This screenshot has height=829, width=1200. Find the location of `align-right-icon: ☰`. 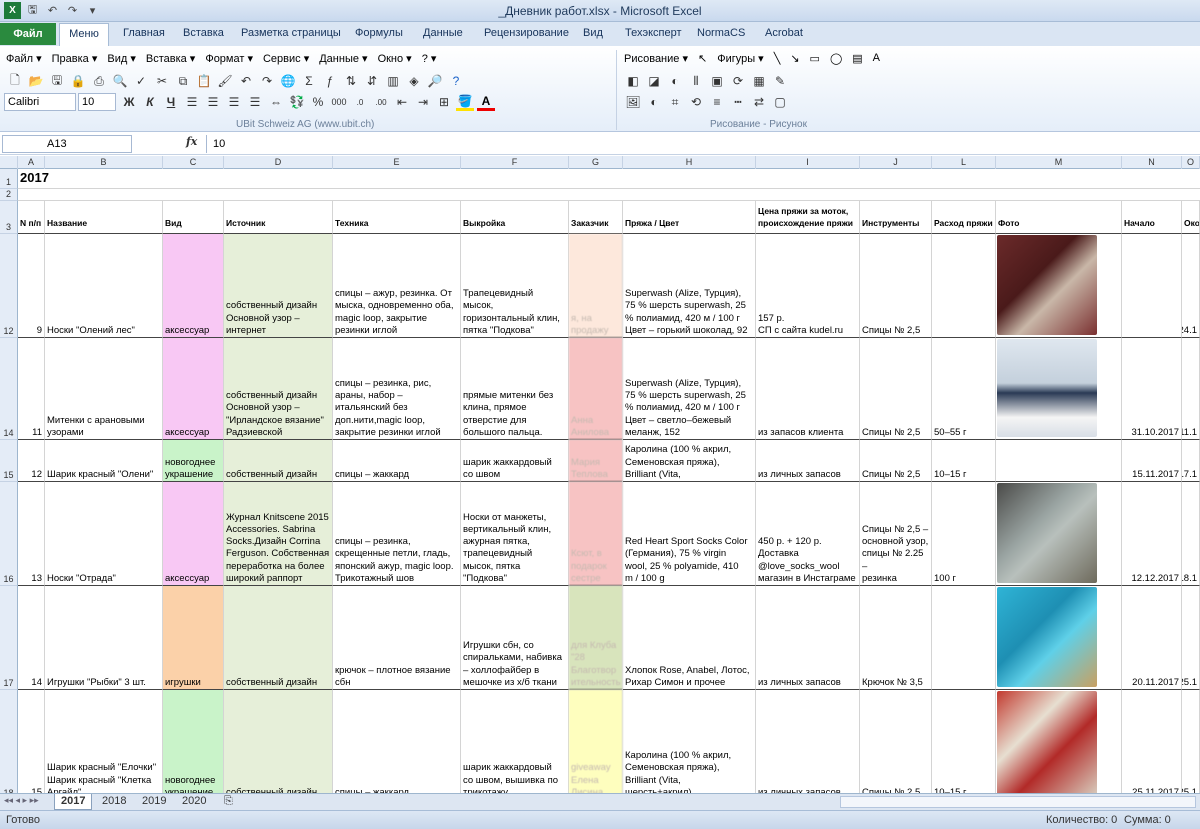

align-right-icon: ☰ is located at coordinates (234, 102).